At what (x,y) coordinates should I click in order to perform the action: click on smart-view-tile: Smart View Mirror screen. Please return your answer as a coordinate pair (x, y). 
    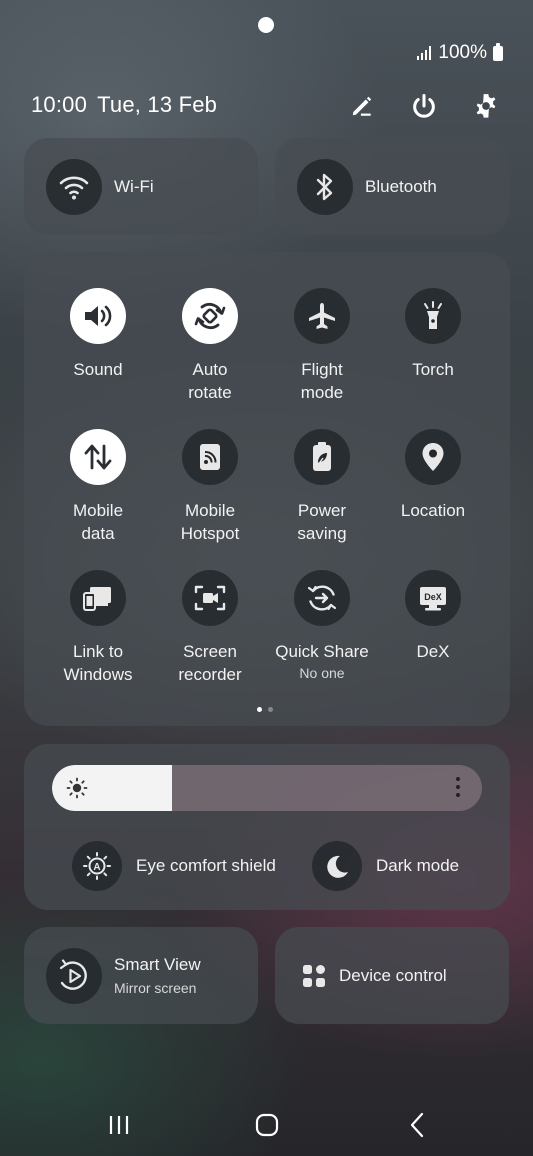
    Looking at the image, I should click on (141, 975).